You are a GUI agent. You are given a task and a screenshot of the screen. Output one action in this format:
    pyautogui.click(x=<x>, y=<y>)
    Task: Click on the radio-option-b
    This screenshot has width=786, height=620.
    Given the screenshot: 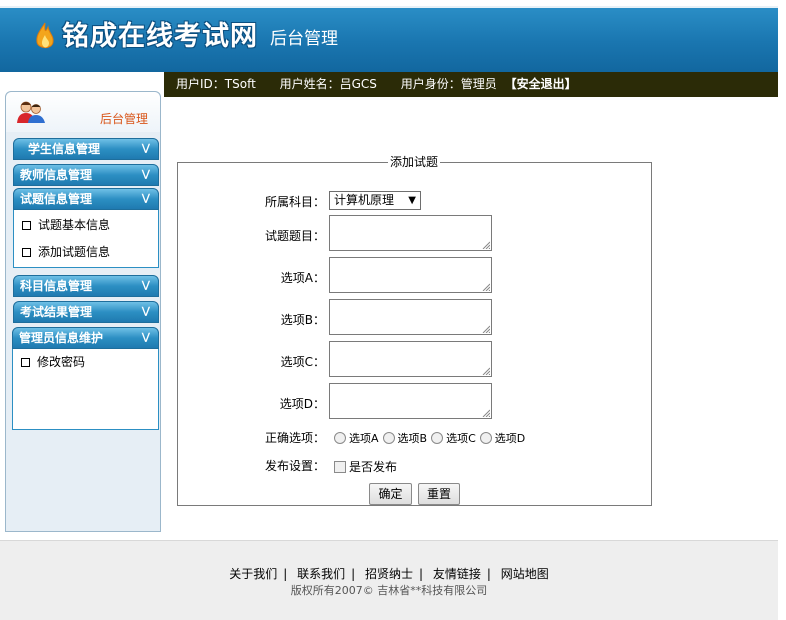 What is the action you would take?
    pyautogui.click(x=388, y=438)
    